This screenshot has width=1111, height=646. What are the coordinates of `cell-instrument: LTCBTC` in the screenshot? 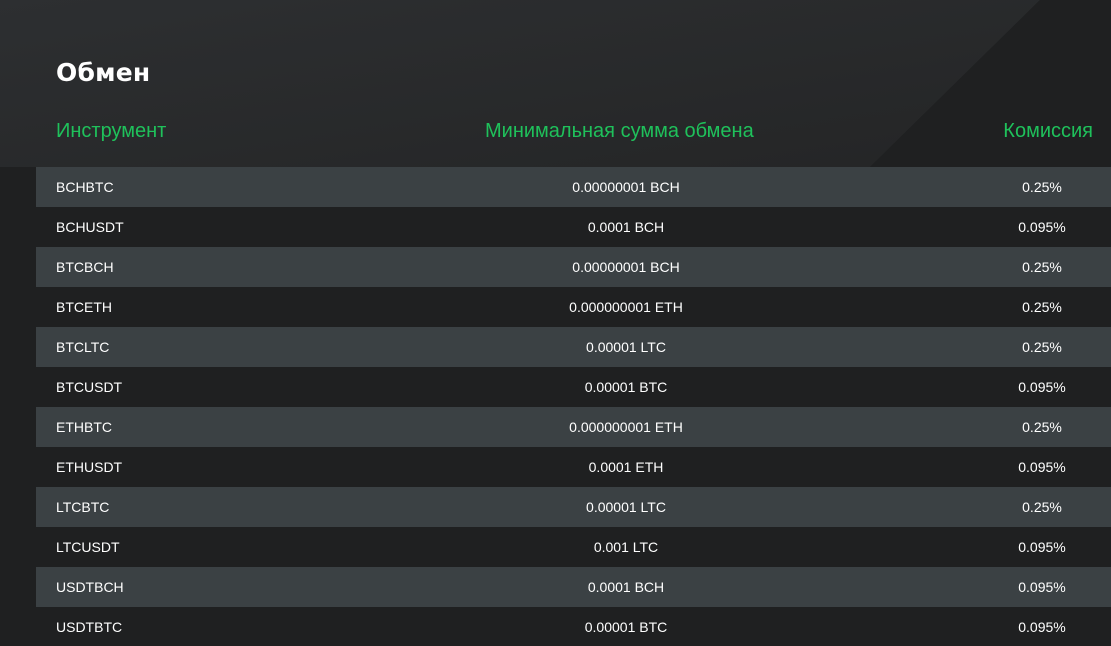 It's located at (83, 507).